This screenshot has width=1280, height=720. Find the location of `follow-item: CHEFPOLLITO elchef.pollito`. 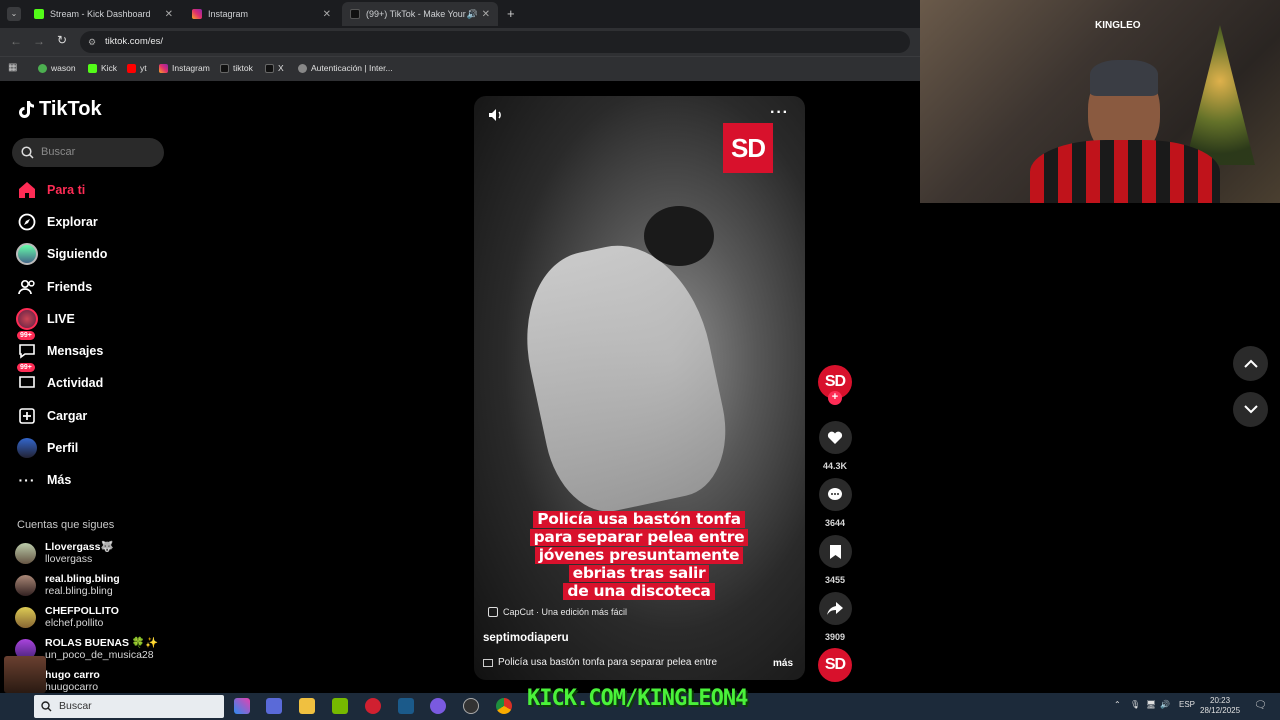

follow-item: CHEFPOLLITO elchef.pollito is located at coordinates (67, 617).